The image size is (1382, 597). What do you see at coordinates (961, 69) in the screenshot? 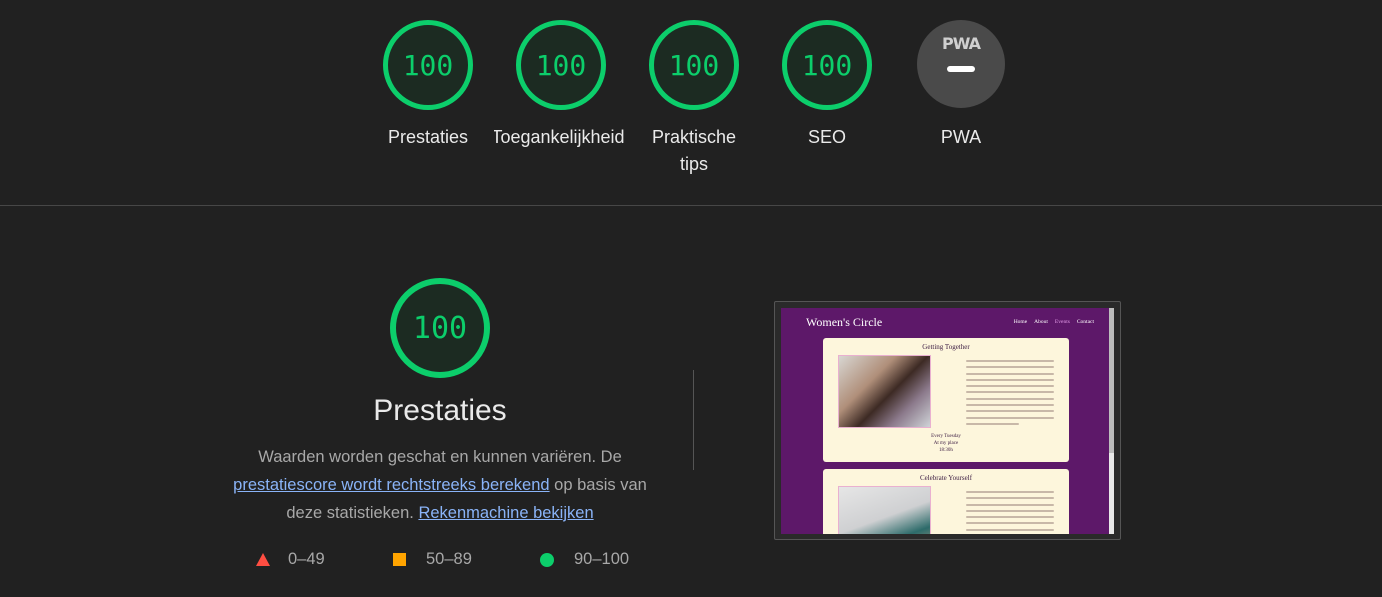
I see `dash-icon` at bounding box center [961, 69].